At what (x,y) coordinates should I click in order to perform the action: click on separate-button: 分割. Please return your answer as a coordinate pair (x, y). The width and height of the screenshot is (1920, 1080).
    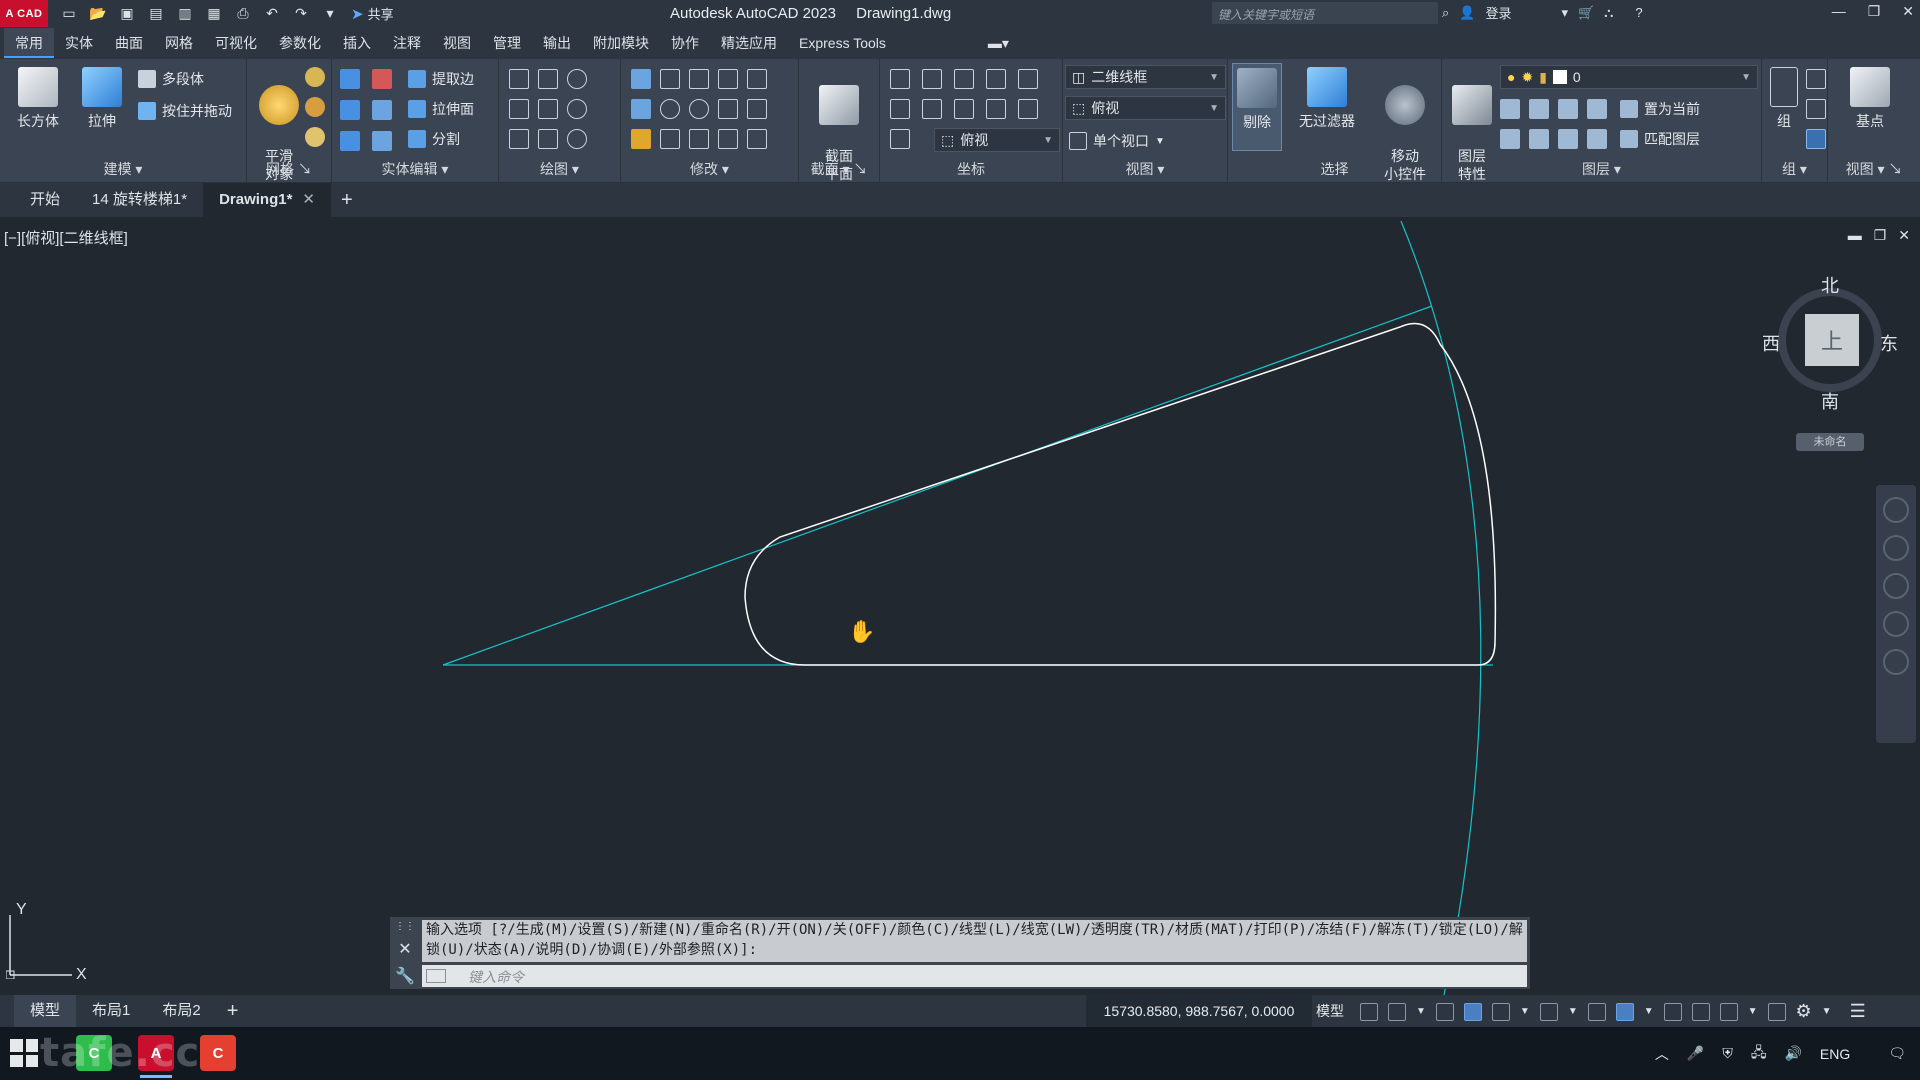
    Looking at the image, I should click on (434, 139).